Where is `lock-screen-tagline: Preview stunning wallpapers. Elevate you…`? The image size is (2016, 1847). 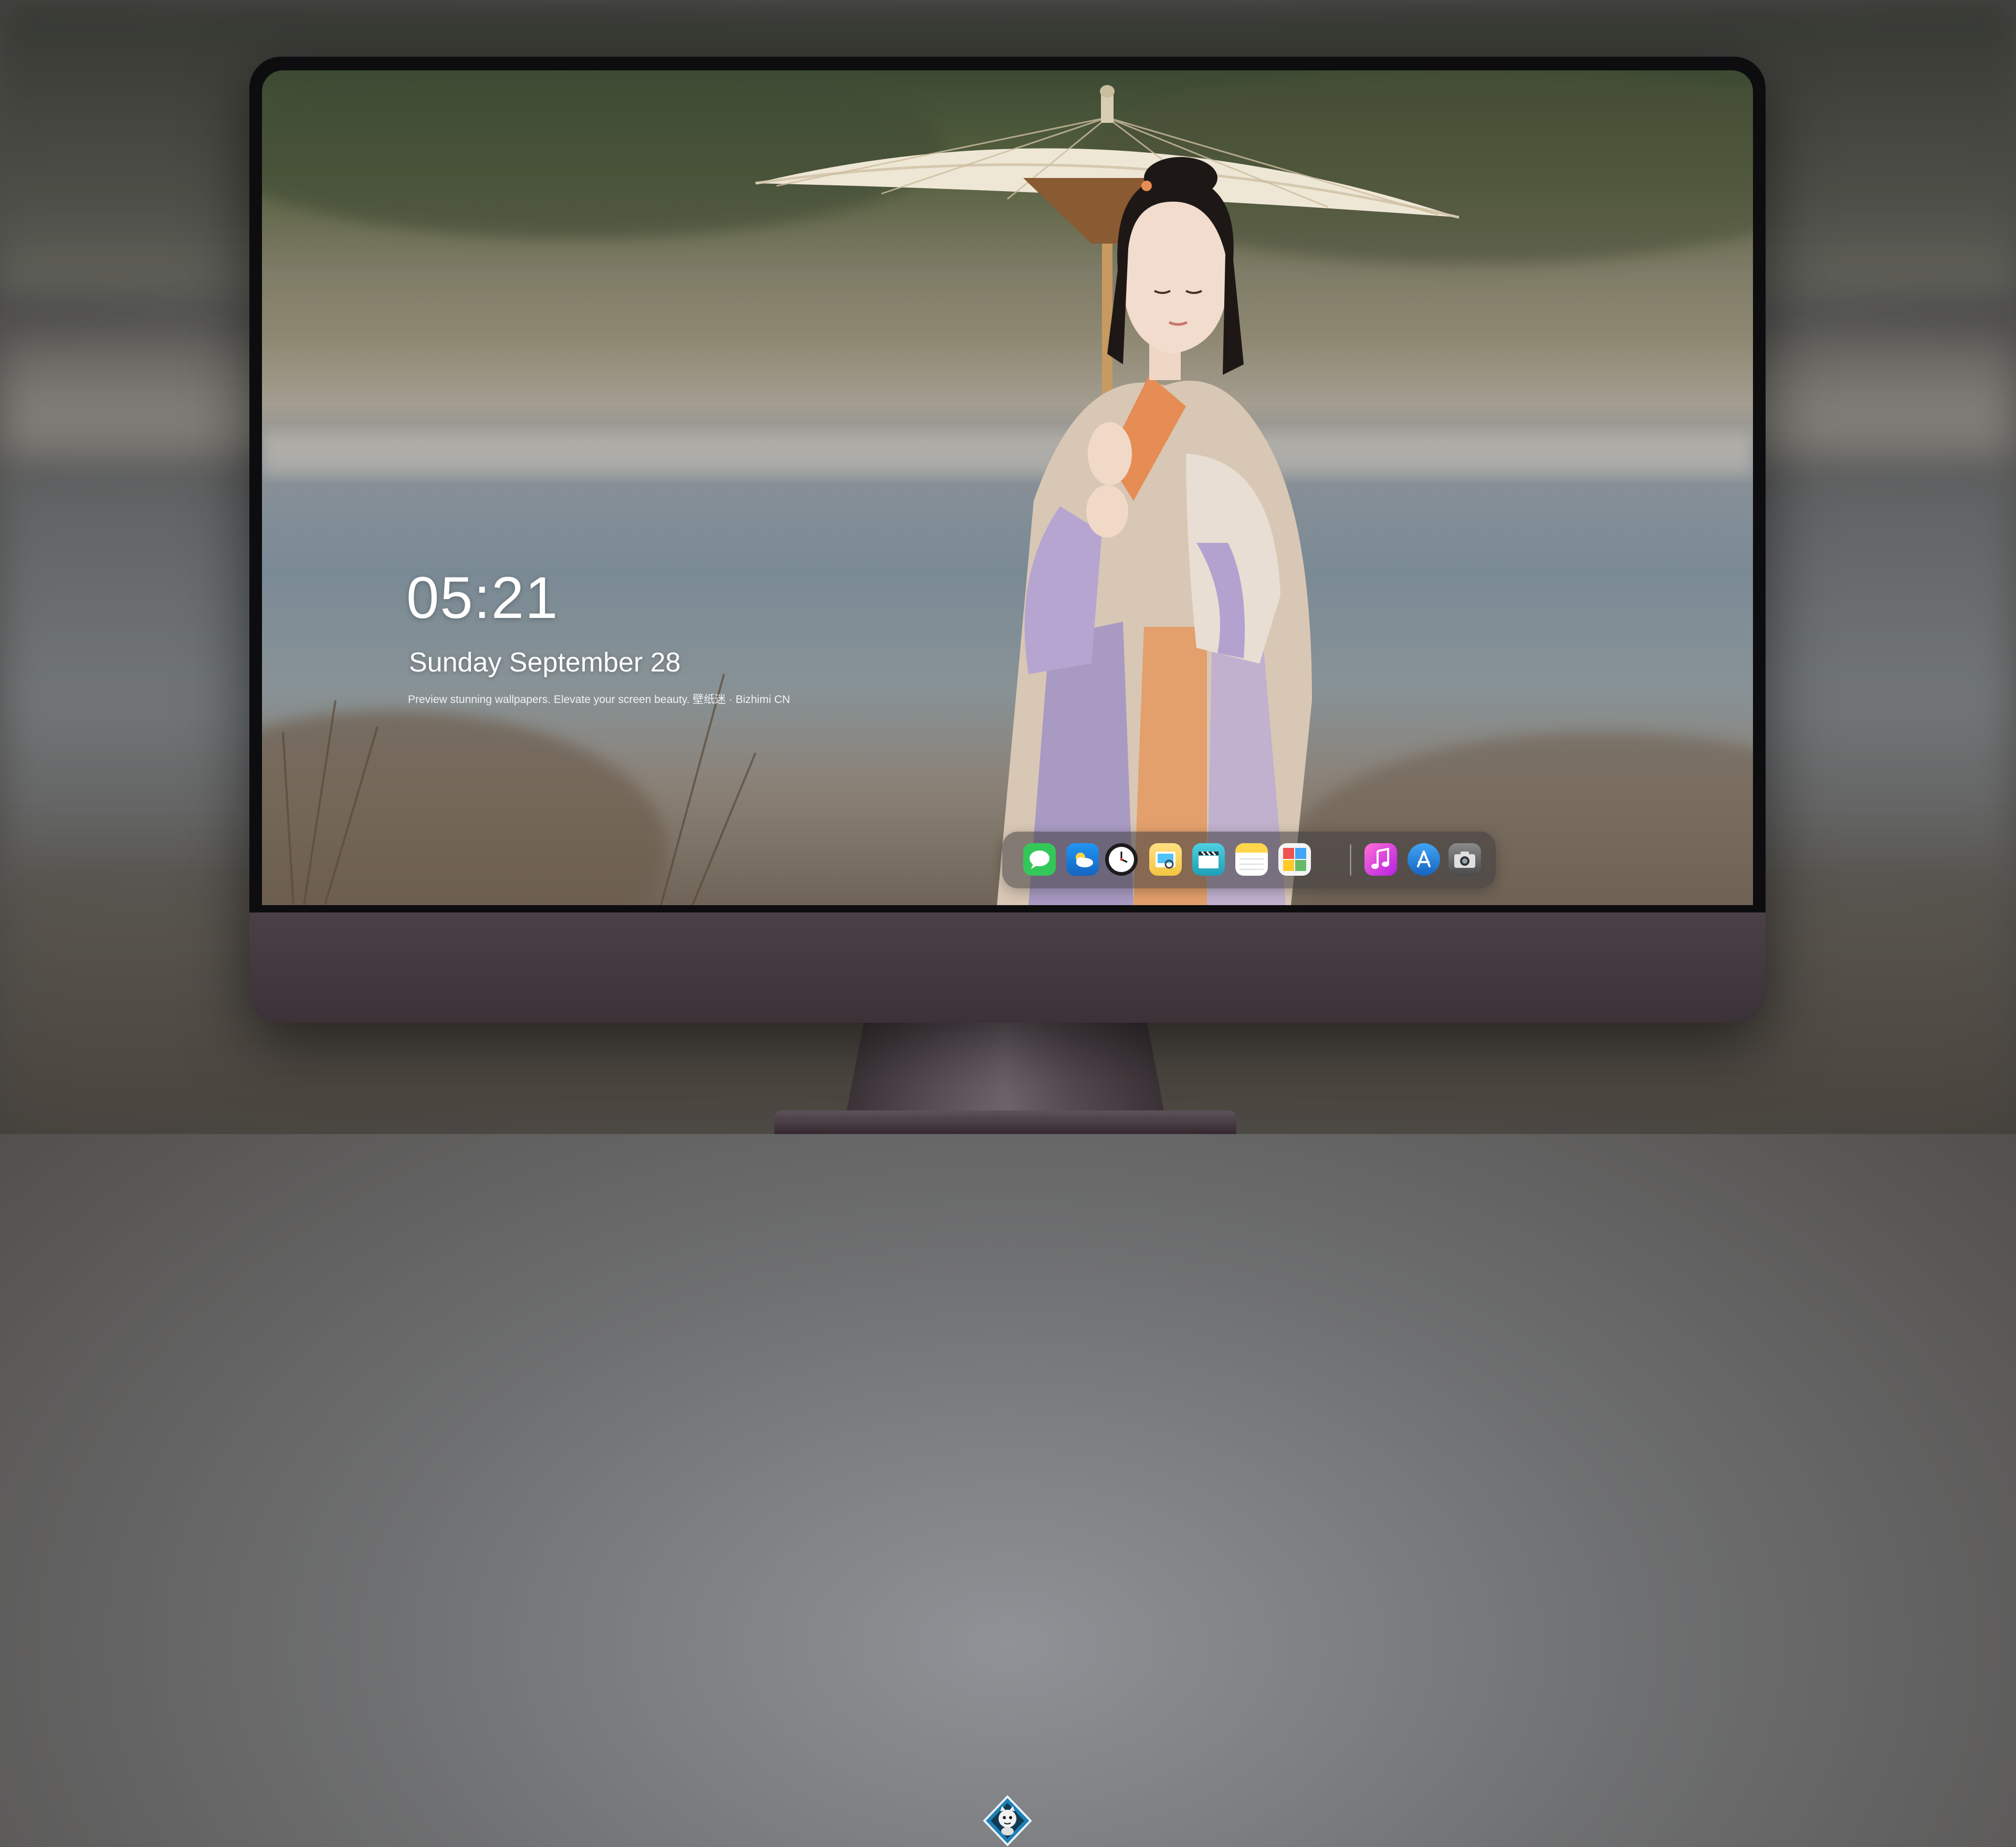
lock-screen-tagline: Preview stunning wallpapers. Elevate you… is located at coordinates (599, 700).